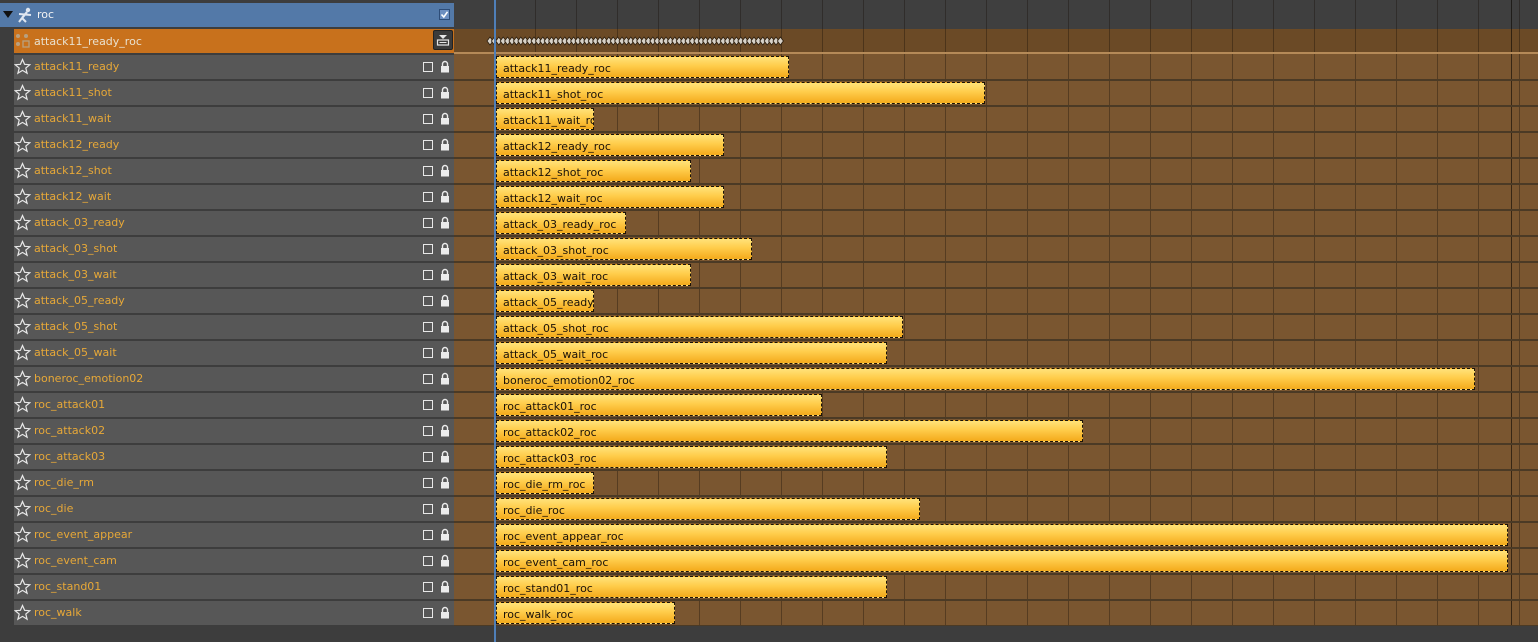 The height and width of the screenshot is (642, 1538). I want to click on track-row: roc_attack02, so click(234, 431).